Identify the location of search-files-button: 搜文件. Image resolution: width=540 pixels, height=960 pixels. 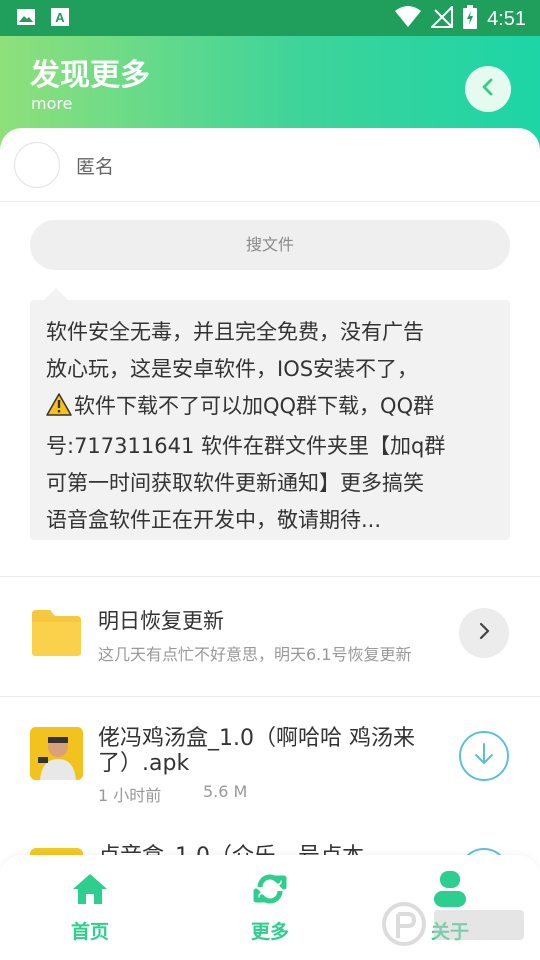
(270, 245).